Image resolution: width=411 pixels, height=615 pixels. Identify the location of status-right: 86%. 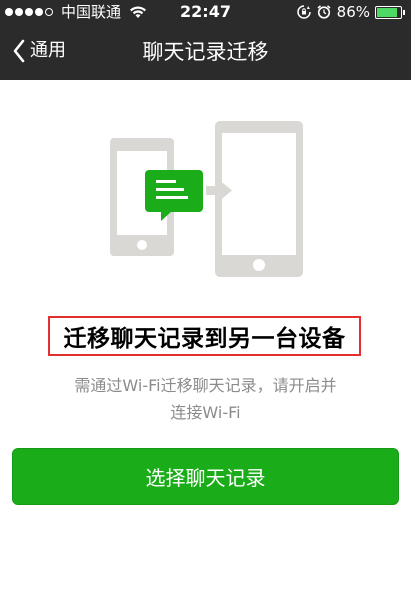
(350, 12).